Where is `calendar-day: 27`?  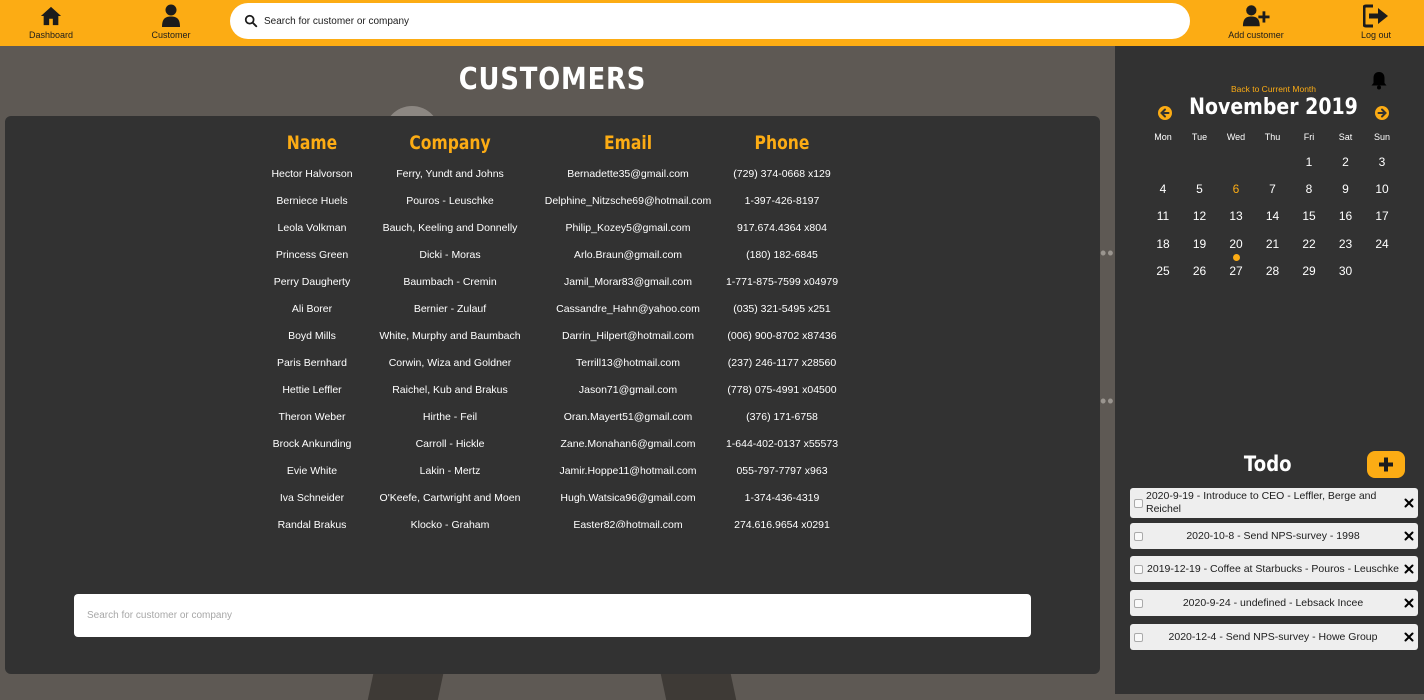
calendar-day: 27 is located at coordinates (1236, 271).